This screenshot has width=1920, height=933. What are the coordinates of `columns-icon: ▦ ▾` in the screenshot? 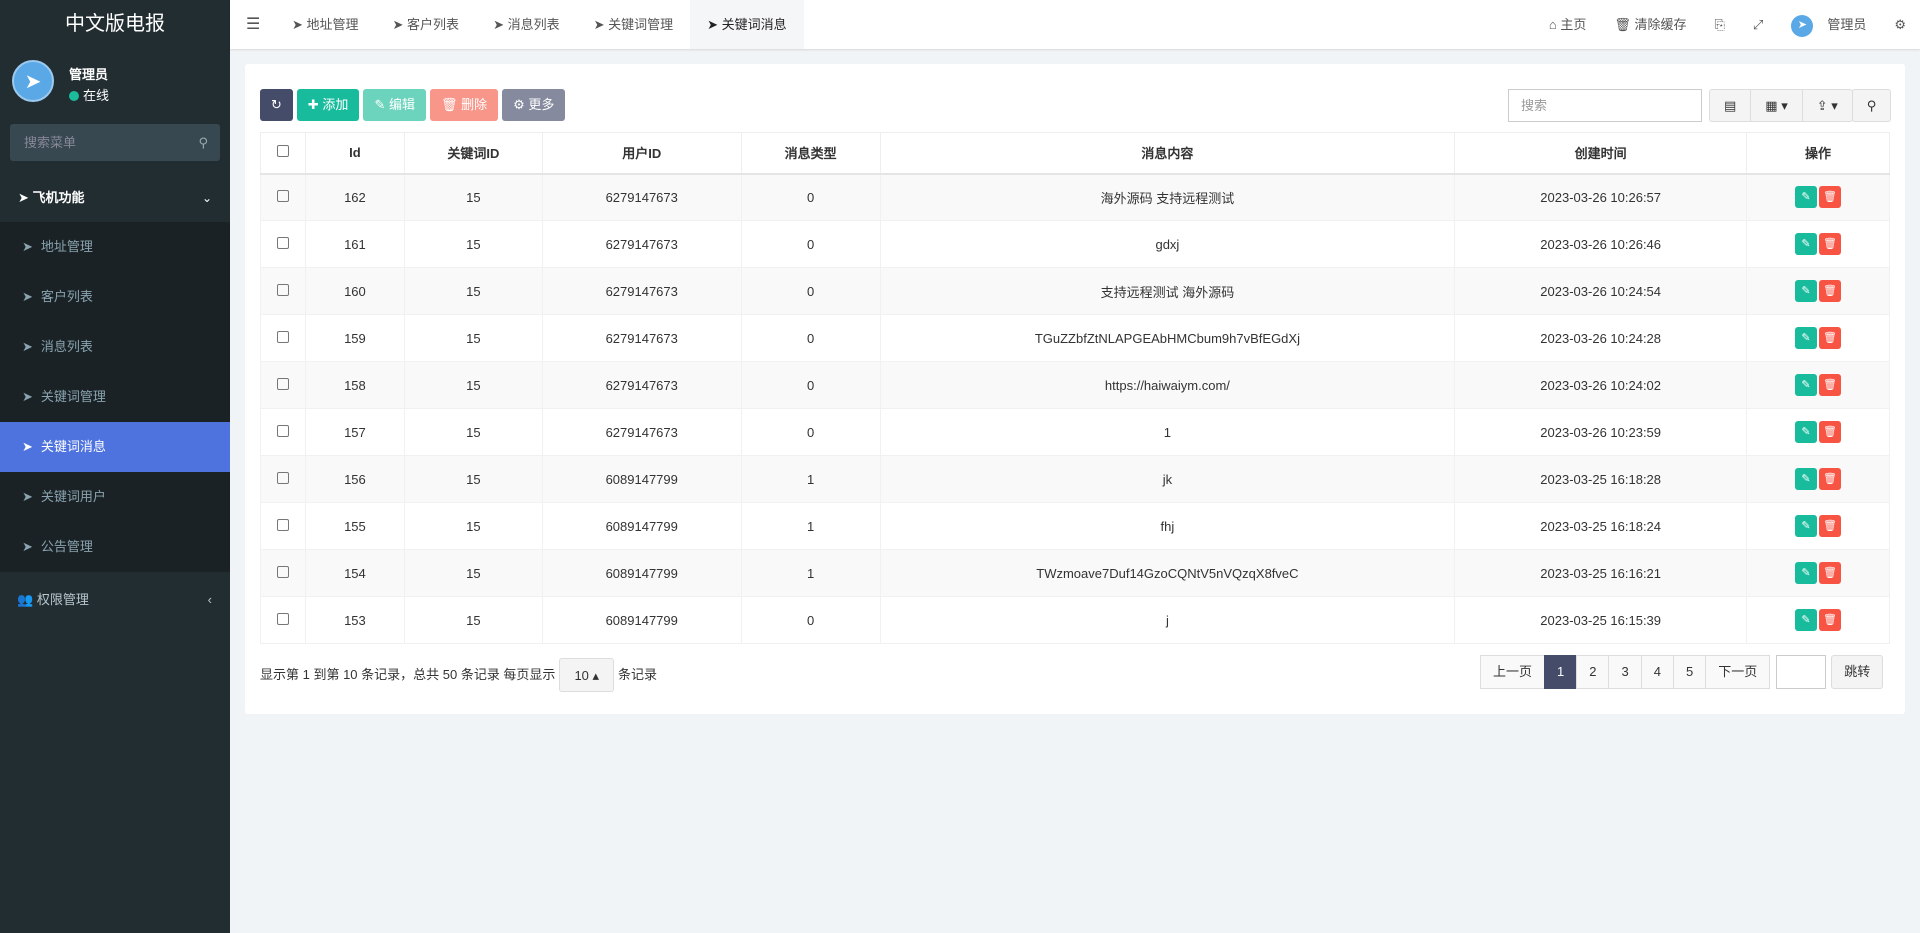 It's located at (1775, 105).